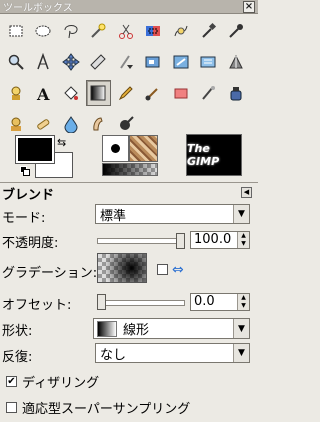 This screenshot has width=320, height=422. What do you see at coordinates (246, 192) in the screenshot?
I see `panel-menu-icon: ◀` at bounding box center [246, 192].